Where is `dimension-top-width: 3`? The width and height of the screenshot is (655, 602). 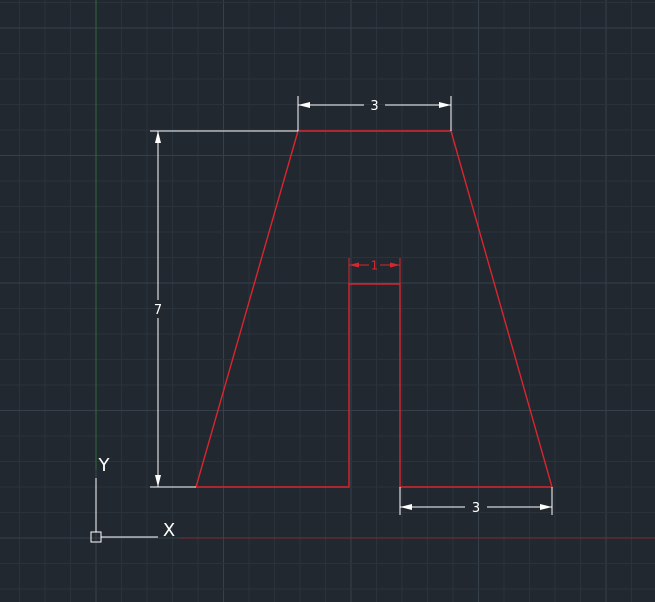 dimension-top-width: 3 is located at coordinates (374, 113).